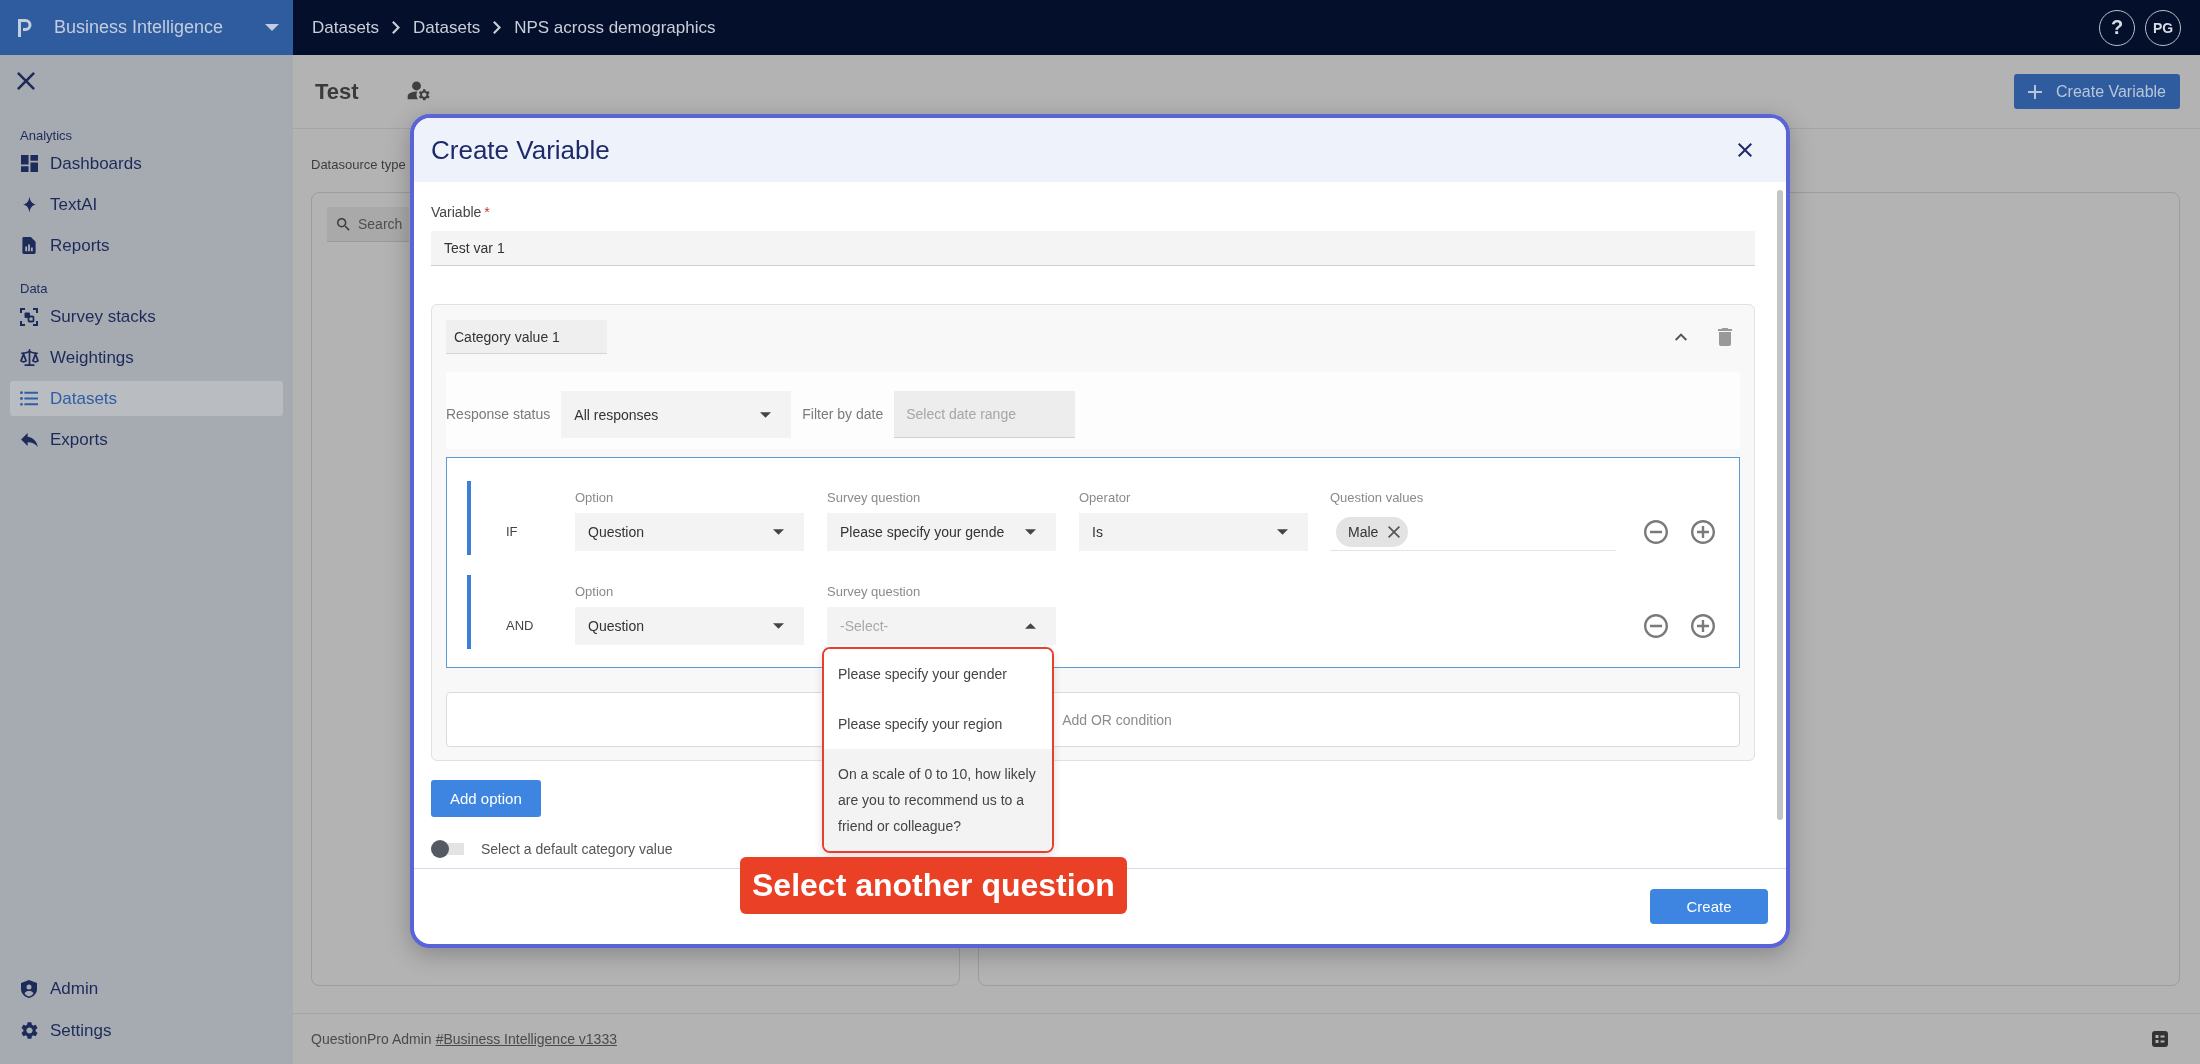 The width and height of the screenshot is (2200, 1064). Describe the element at coordinates (2035, 91) in the screenshot. I see `plus-icon` at that location.